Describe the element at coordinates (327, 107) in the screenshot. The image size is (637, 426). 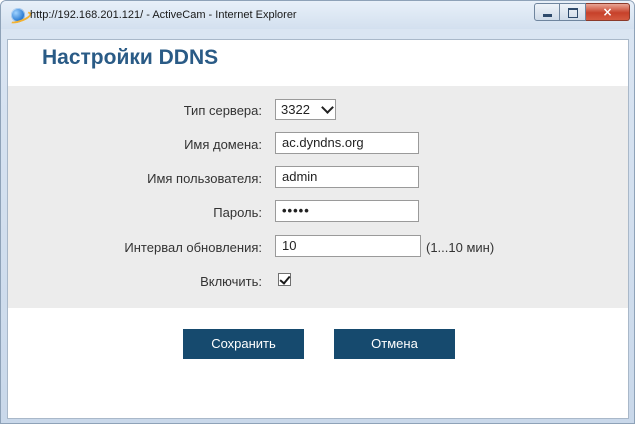
I see `chevron-down-icon` at that location.